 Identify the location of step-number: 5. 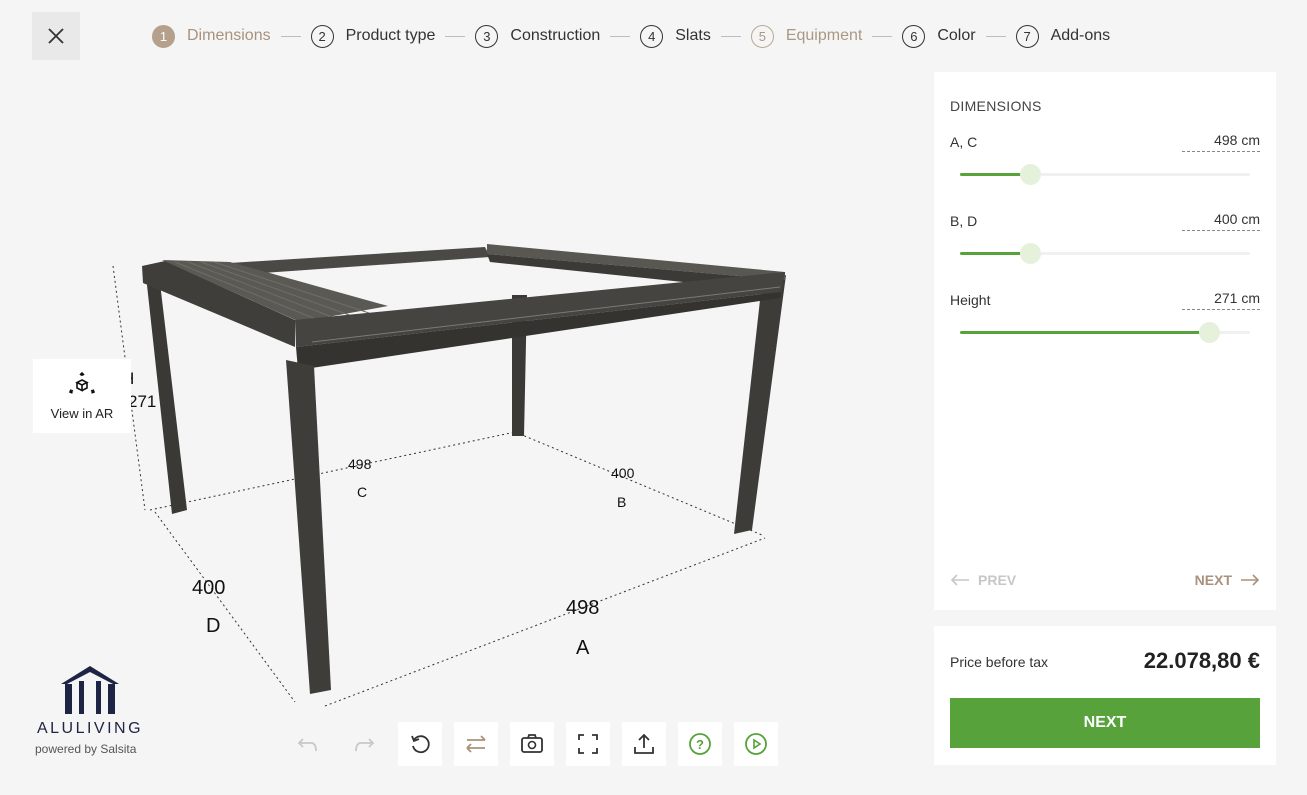
(762, 36).